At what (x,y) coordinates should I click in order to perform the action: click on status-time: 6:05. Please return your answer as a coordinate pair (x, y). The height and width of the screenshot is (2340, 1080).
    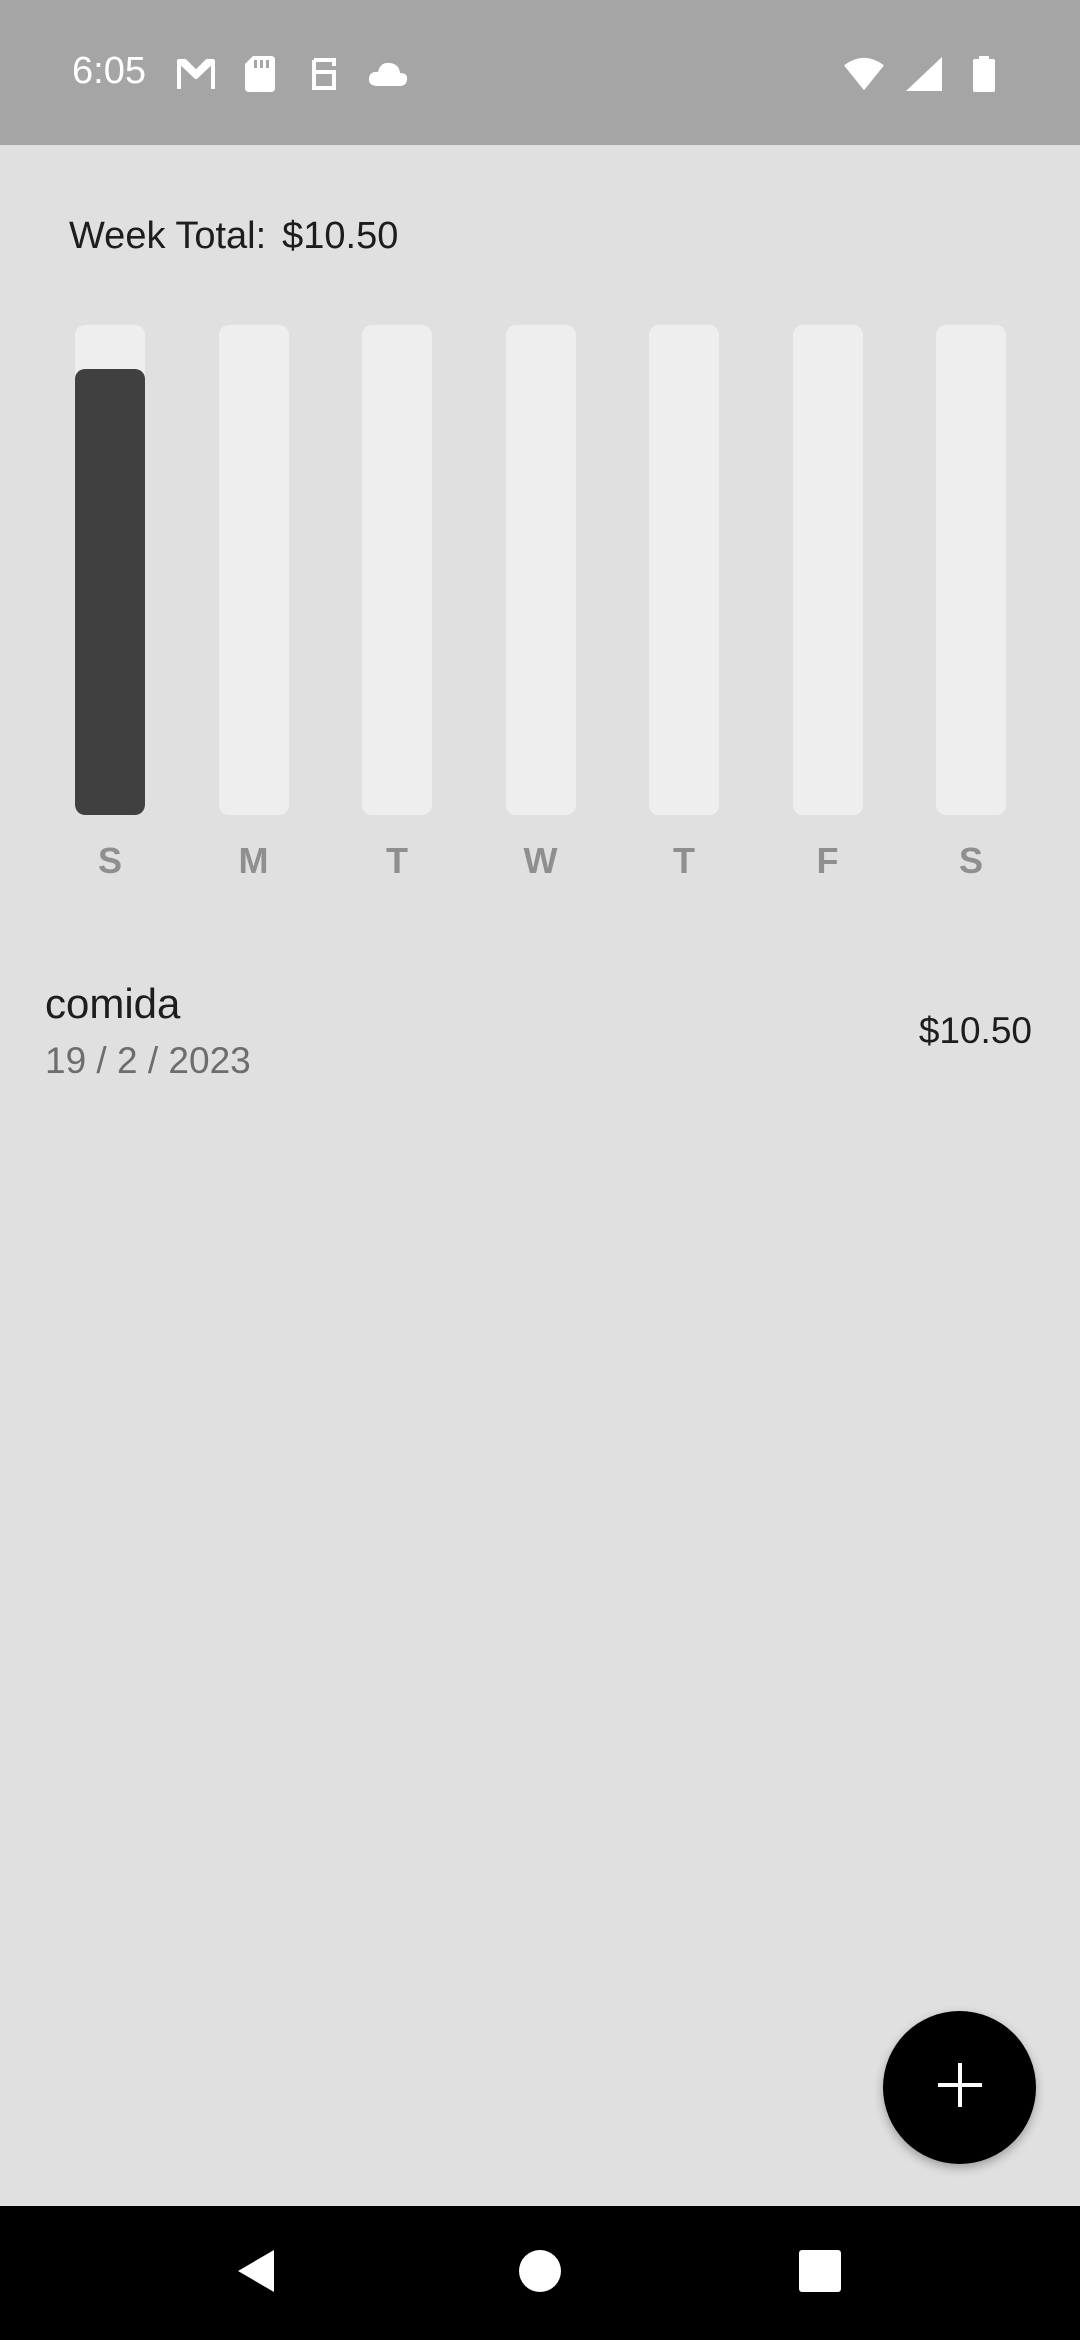
    Looking at the image, I should click on (109, 71).